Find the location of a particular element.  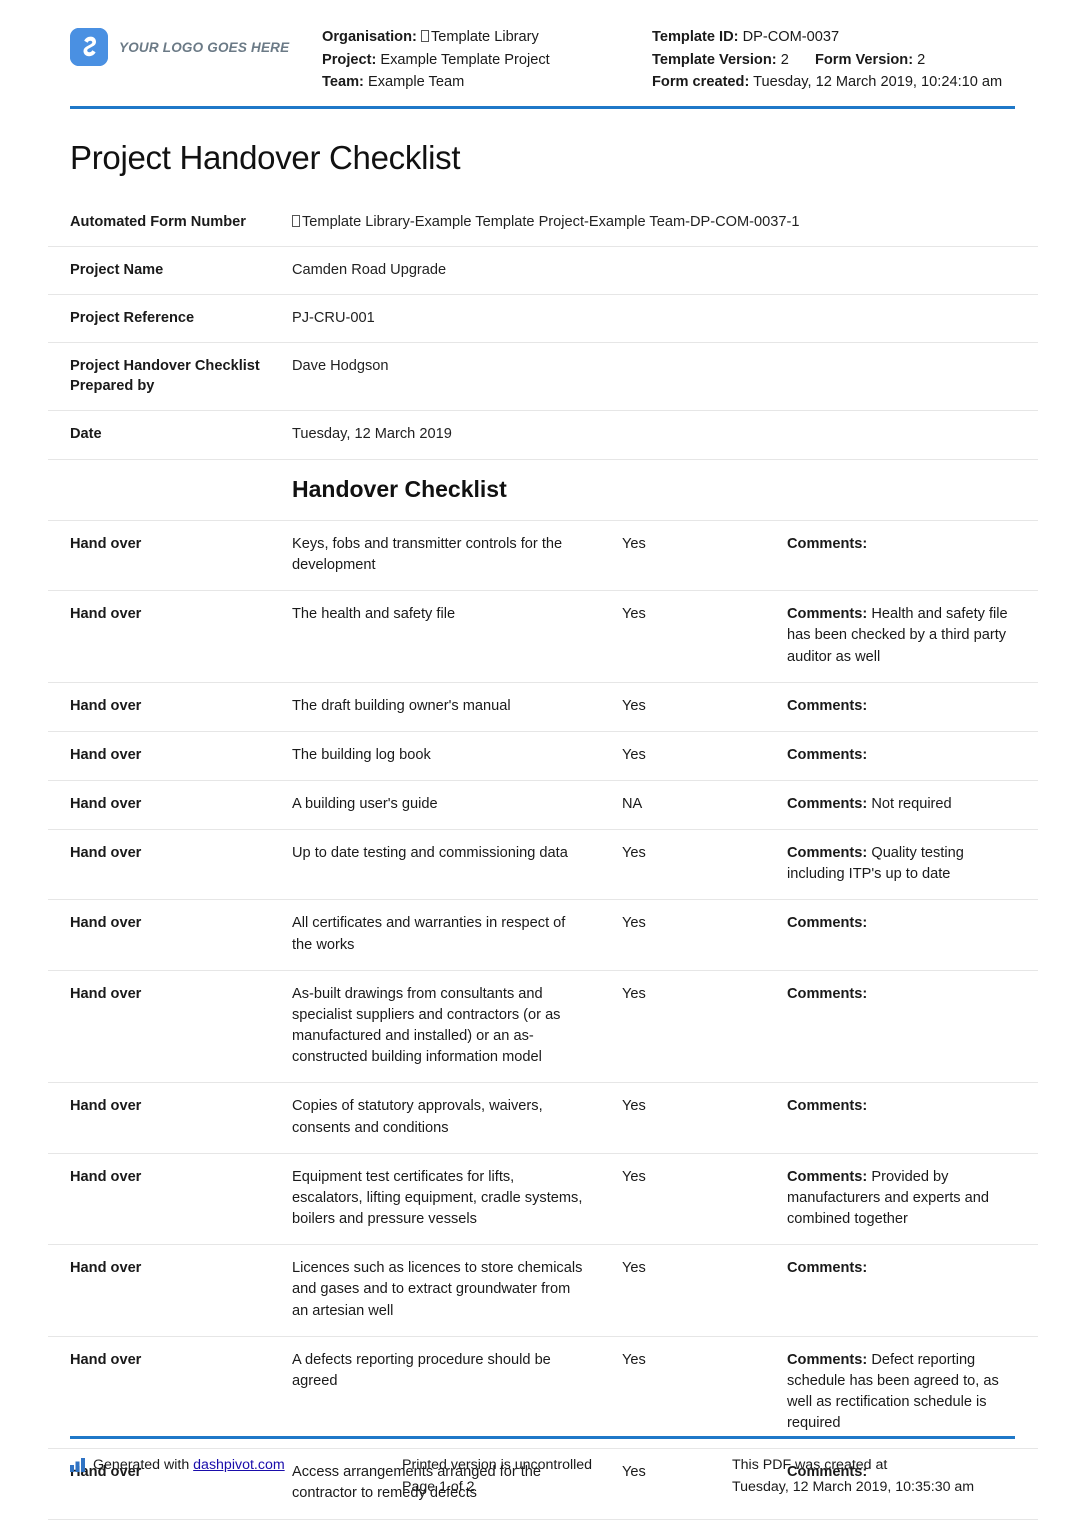

footer-page-number: Page 1 of 2 is located at coordinates (438, 1486).